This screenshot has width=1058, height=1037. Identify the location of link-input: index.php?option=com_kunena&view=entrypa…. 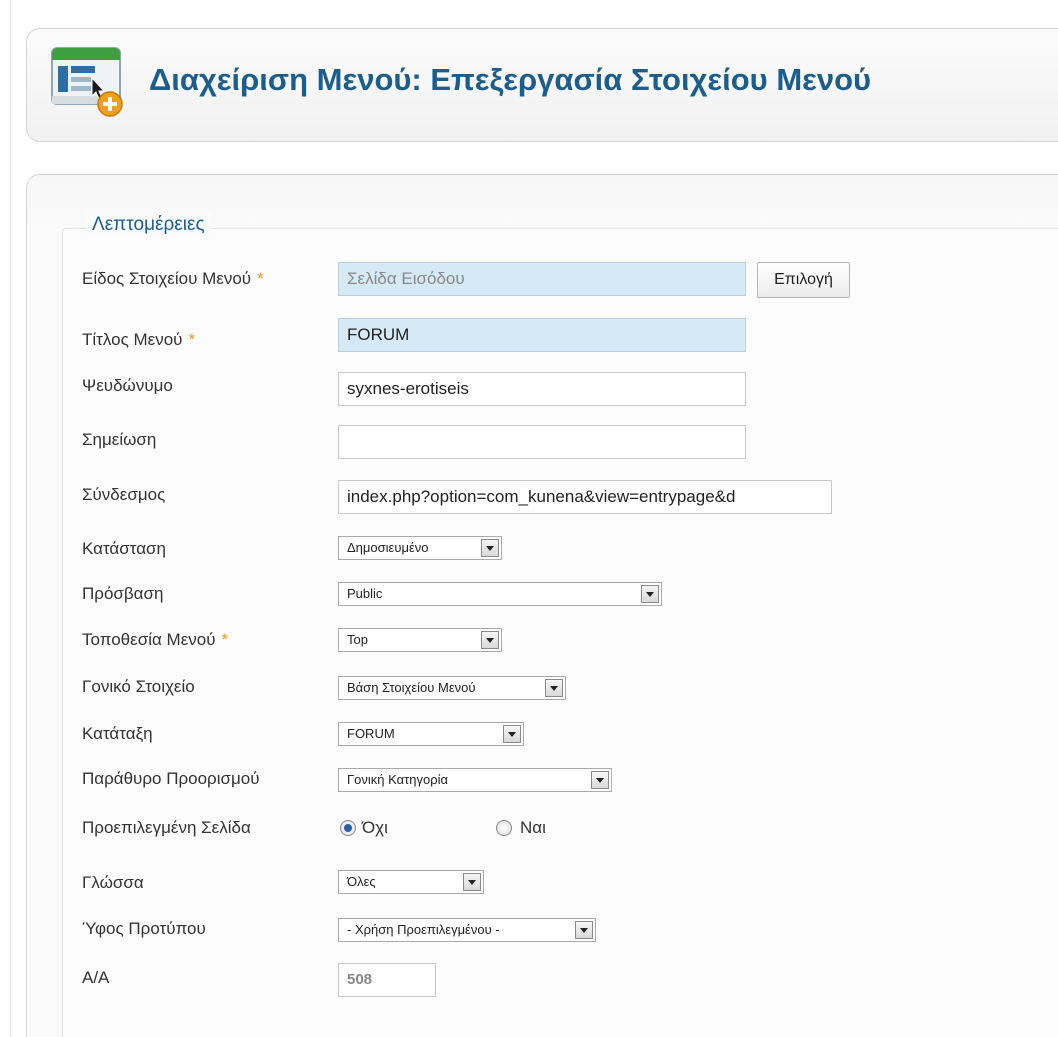
(585, 497).